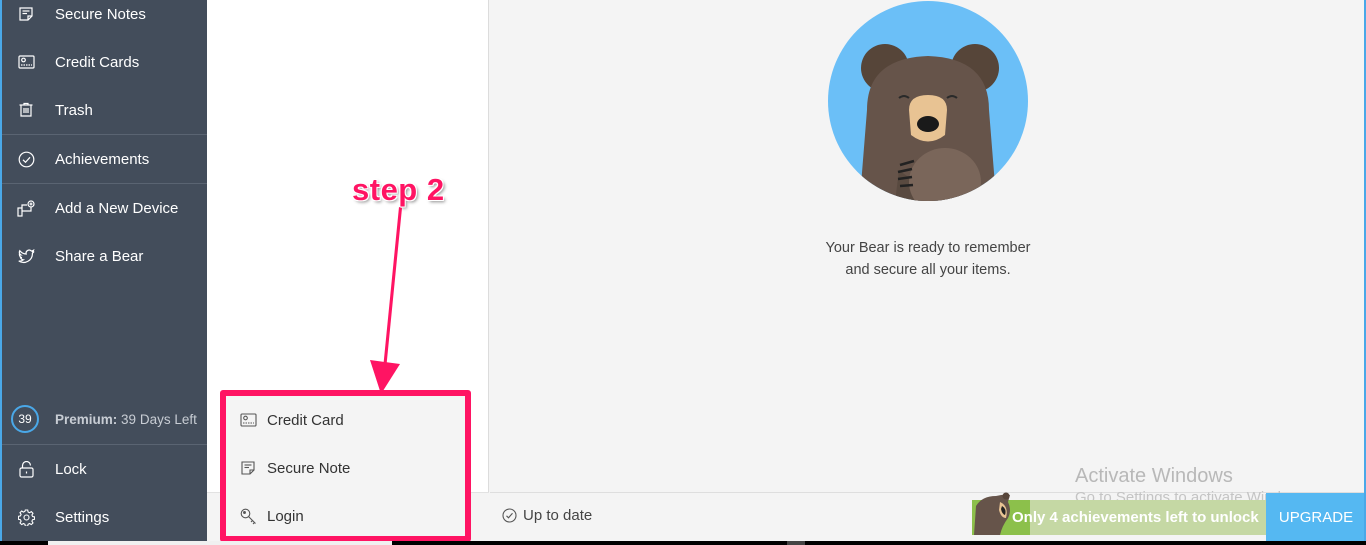 This screenshot has width=1366, height=545. Describe the element at coordinates (26, 517) in the screenshot. I see `gear-icon` at that location.